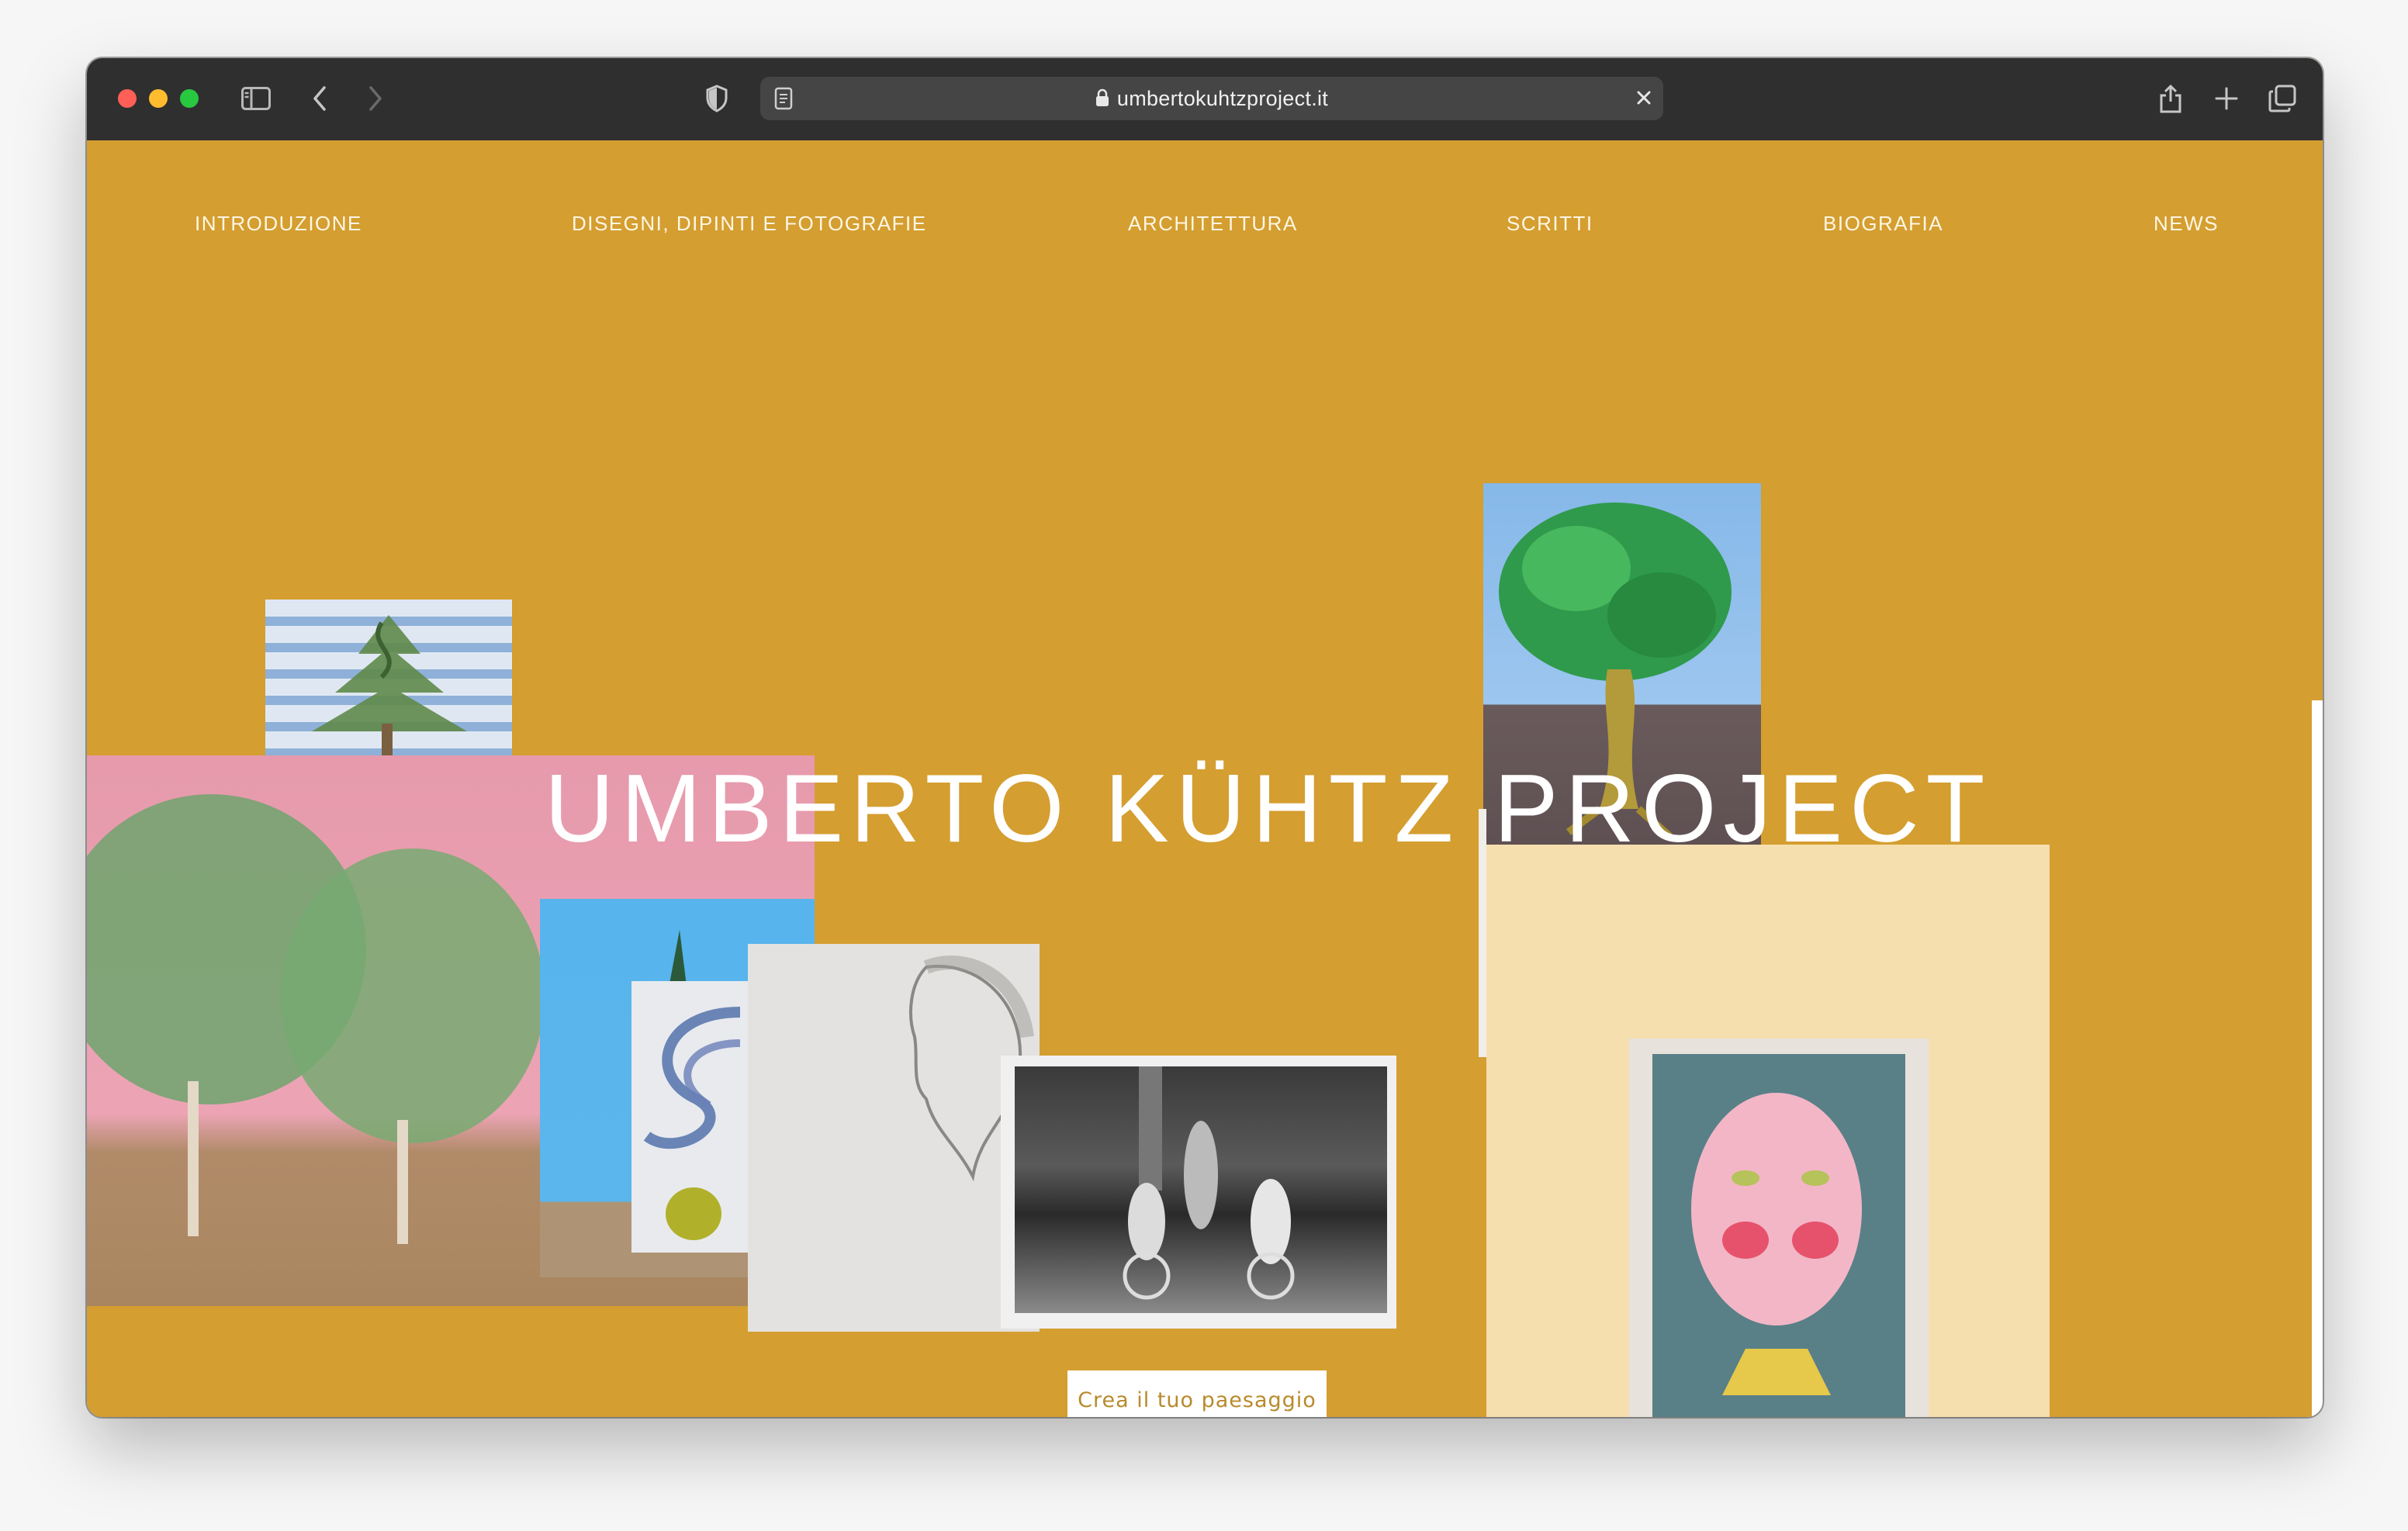 Image resolution: width=2408 pixels, height=1531 pixels. What do you see at coordinates (2171, 98) in the screenshot?
I see `share-icon` at bounding box center [2171, 98].